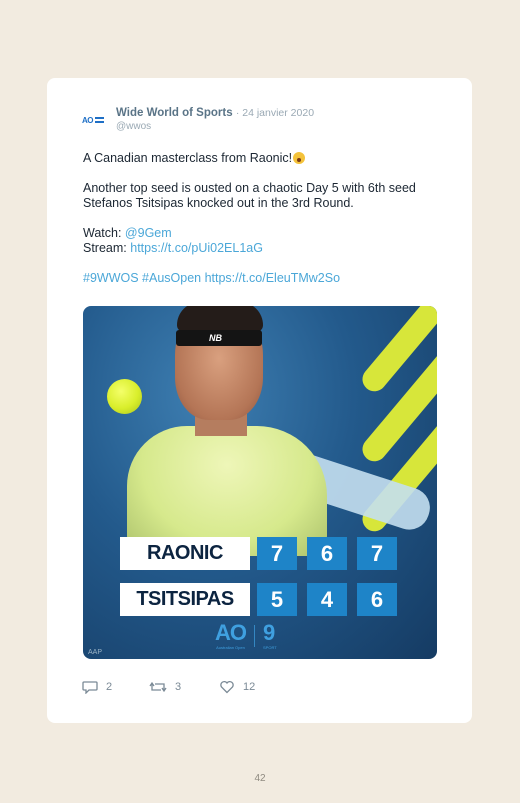  Describe the element at coordinates (215, 338) in the screenshot. I see `headband-logo: NB` at that location.